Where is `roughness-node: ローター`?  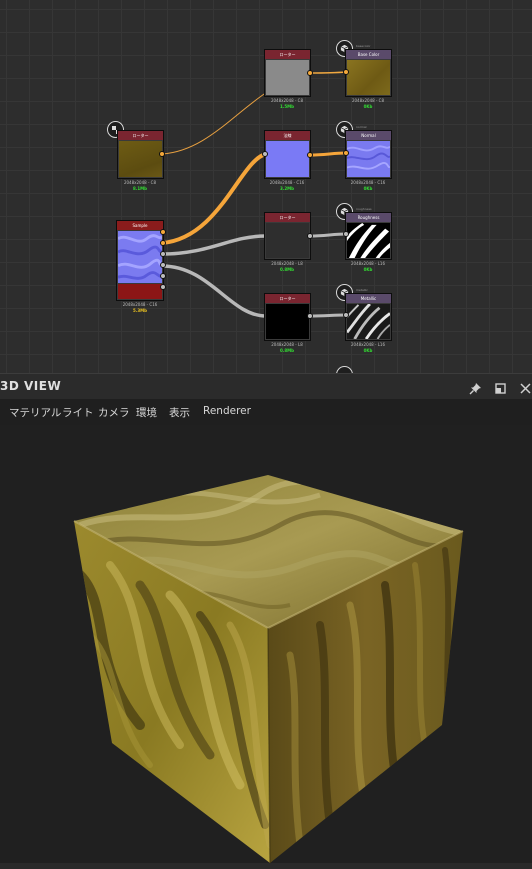 roughness-node: ローター is located at coordinates (287, 236).